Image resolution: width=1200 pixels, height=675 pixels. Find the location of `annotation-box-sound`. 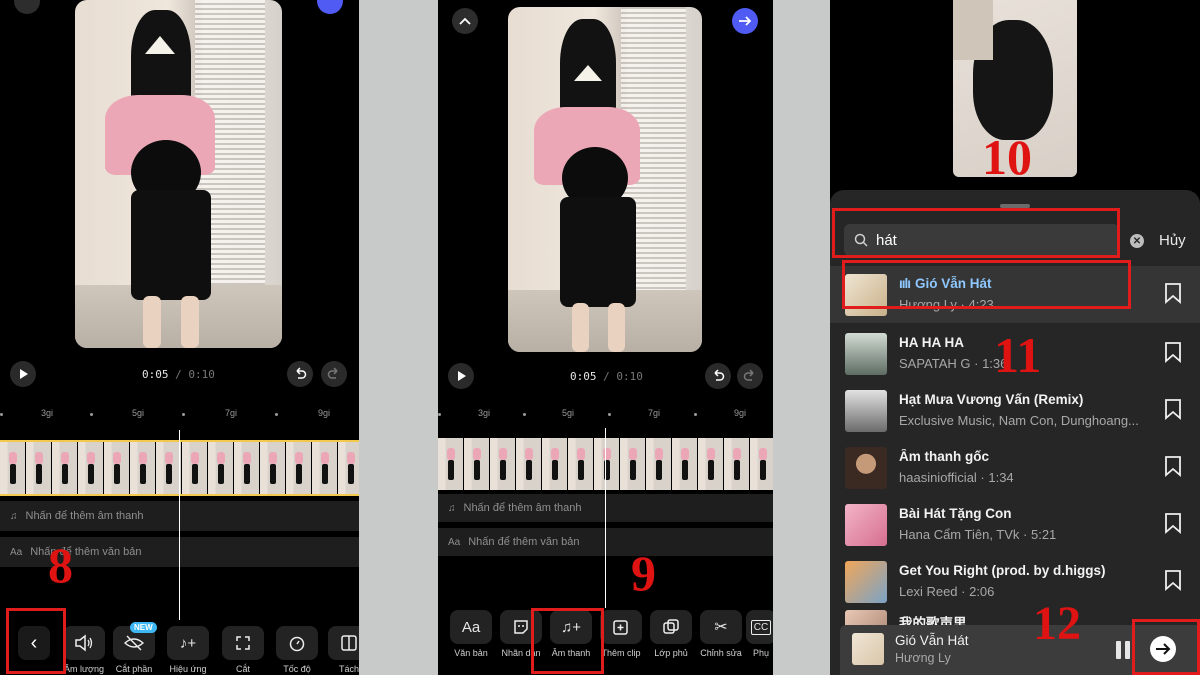

annotation-box-sound is located at coordinates (567, 641).